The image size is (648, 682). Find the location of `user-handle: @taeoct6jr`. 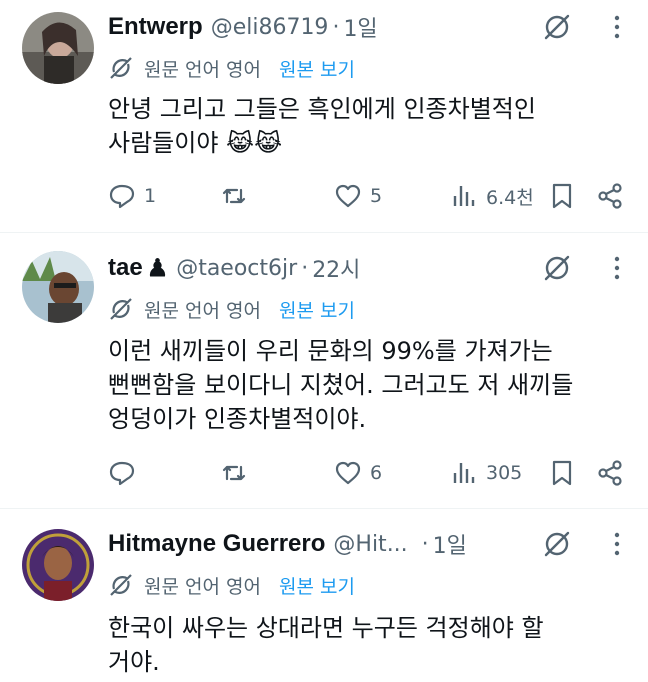

user-handle: @taeoct6jr is located at coordinates (236, 268).